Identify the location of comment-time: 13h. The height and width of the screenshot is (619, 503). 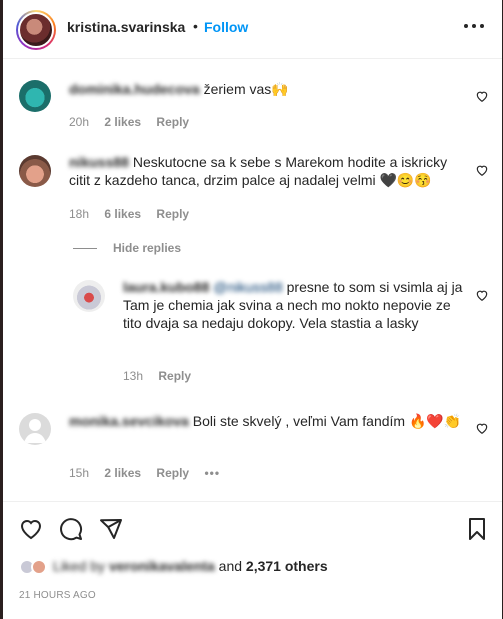
(133, 376).